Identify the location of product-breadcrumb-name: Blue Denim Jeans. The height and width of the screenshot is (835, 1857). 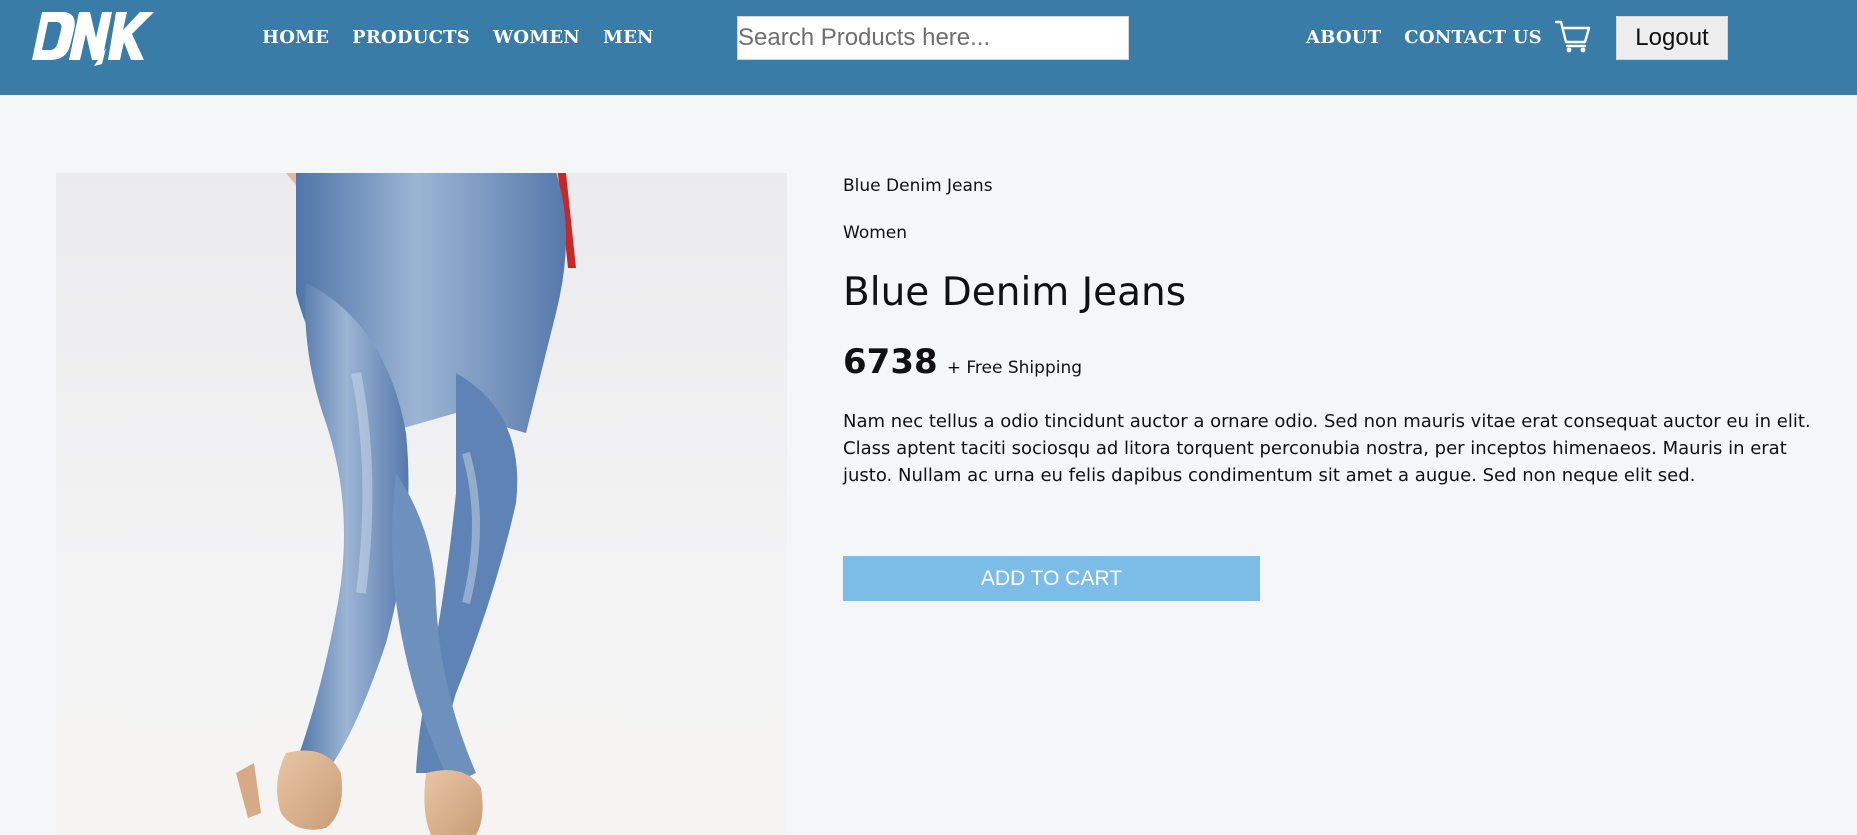
(918, 186).